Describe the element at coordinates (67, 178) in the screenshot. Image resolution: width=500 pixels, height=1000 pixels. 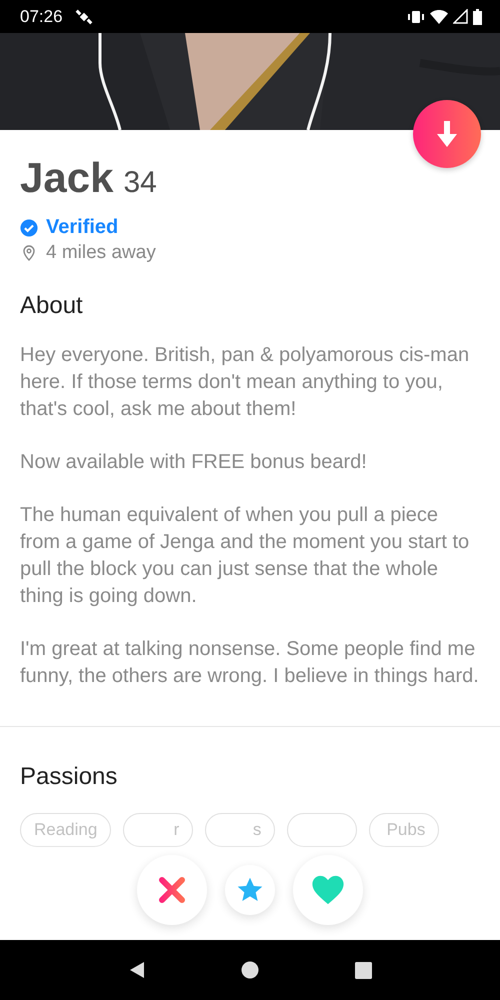
I see `profile-name: Jack` at that location.